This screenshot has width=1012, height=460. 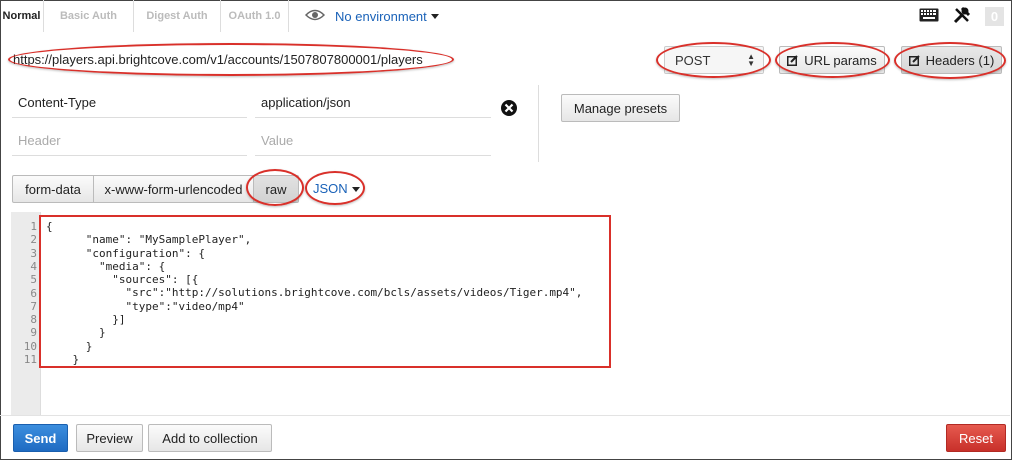 I want to click on raw-format-label: JSON, so click(x=330, y=188).